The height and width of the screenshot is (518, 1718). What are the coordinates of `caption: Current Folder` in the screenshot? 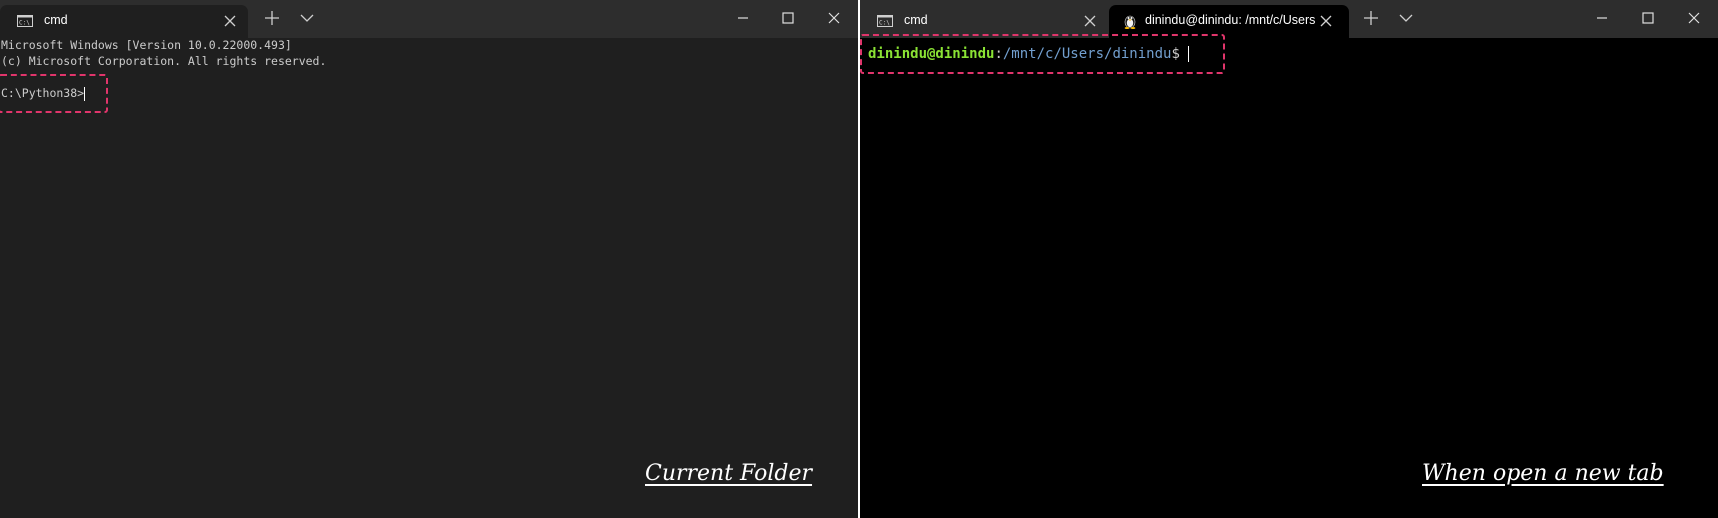 It's located at (729, 473).